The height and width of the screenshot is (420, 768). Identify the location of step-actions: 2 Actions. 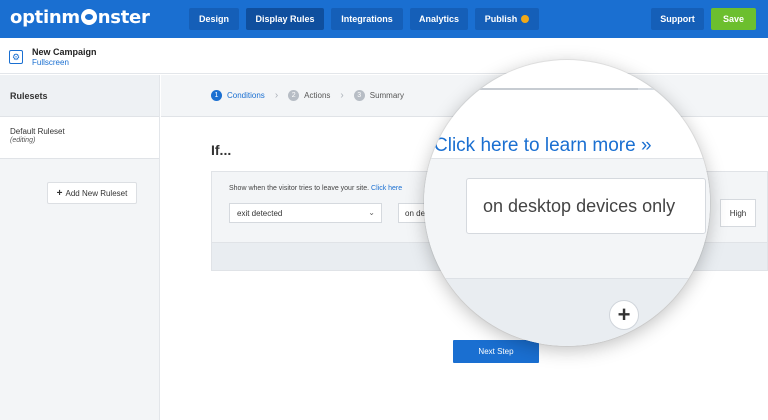
(309, 95).